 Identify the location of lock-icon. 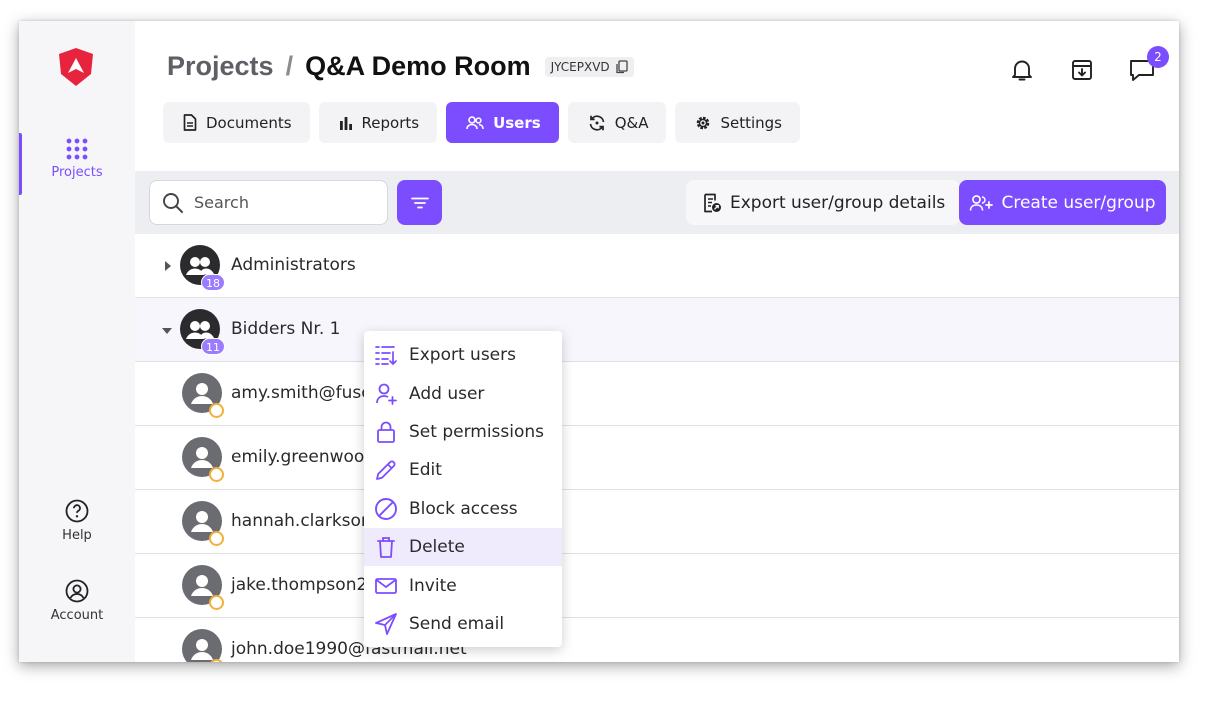
(386, 432).